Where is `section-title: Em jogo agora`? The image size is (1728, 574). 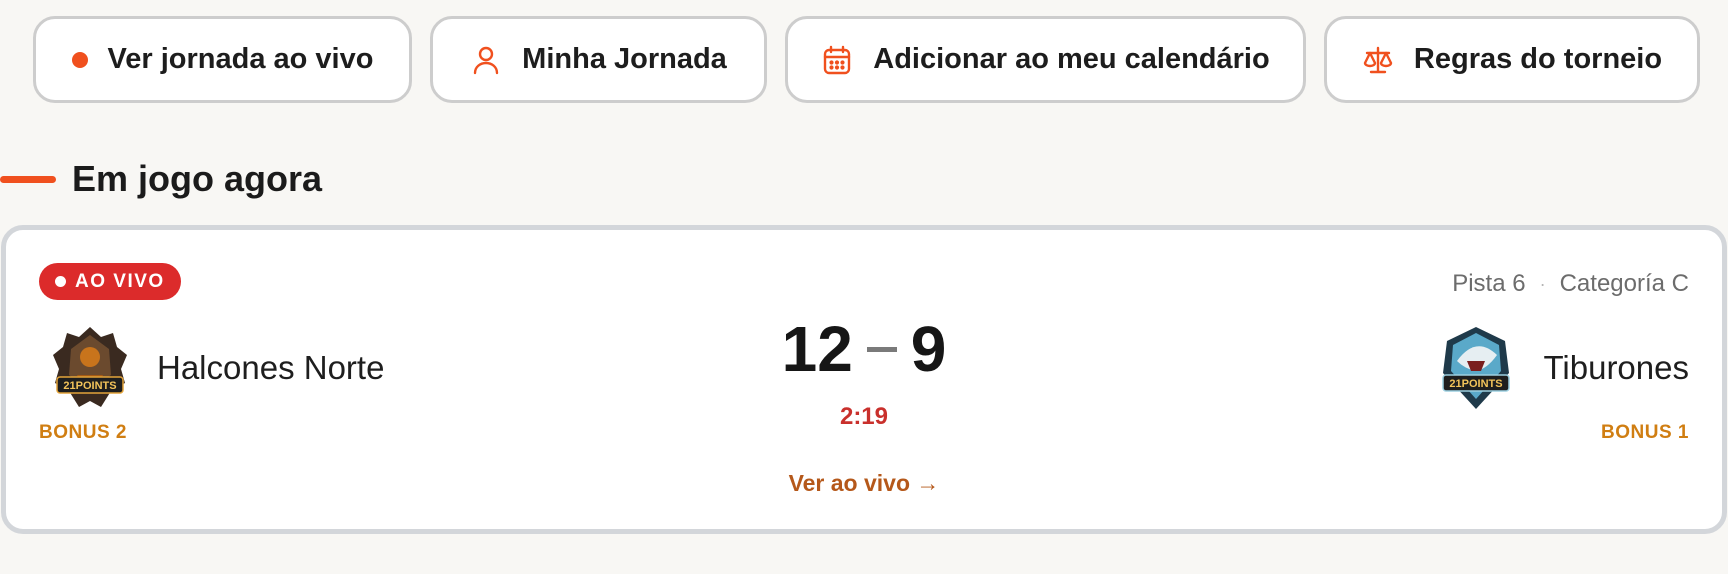 section-title: Em jogo agora is located at coordinates (197, 178).